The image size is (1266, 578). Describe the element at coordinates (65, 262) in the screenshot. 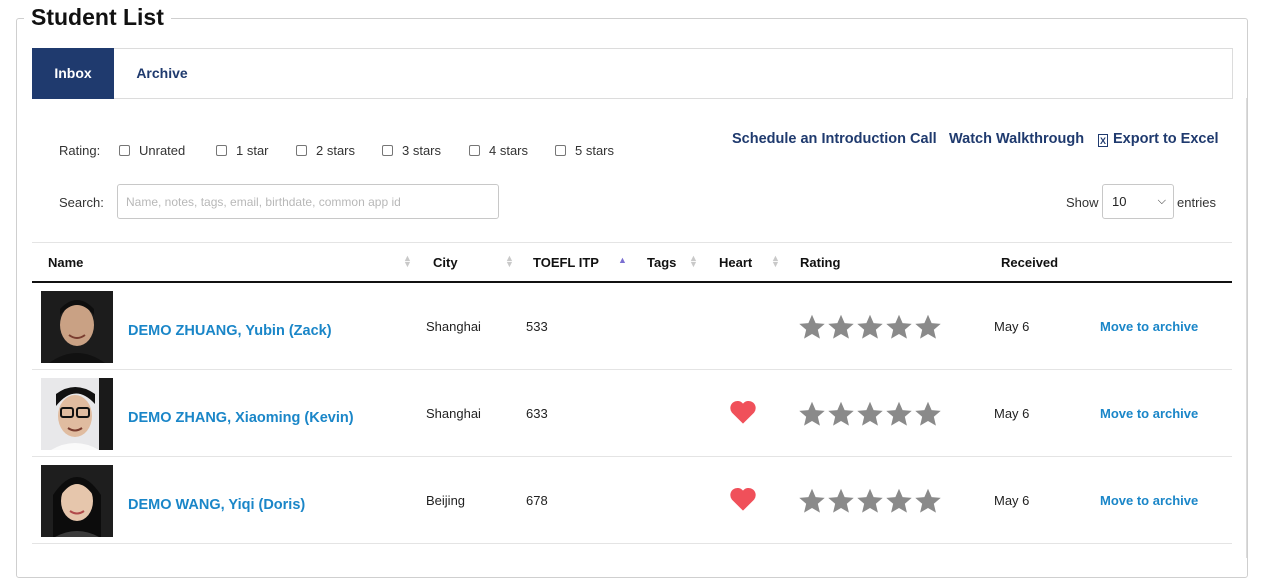

I see `column-header-name: Name` at that location.